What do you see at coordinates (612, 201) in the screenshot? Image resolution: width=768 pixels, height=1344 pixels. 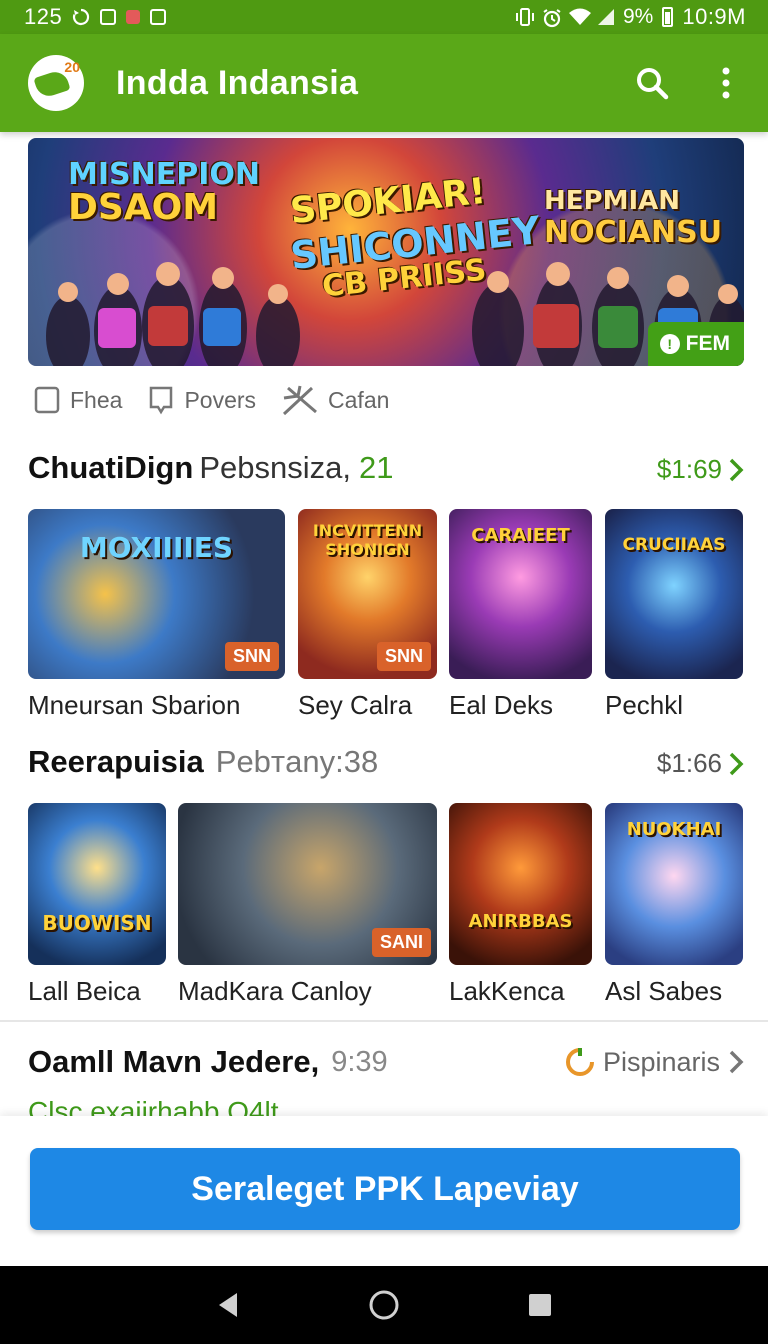 I see `hero-title-line-6: HEPMIAN` at bounding box center [612, 201].